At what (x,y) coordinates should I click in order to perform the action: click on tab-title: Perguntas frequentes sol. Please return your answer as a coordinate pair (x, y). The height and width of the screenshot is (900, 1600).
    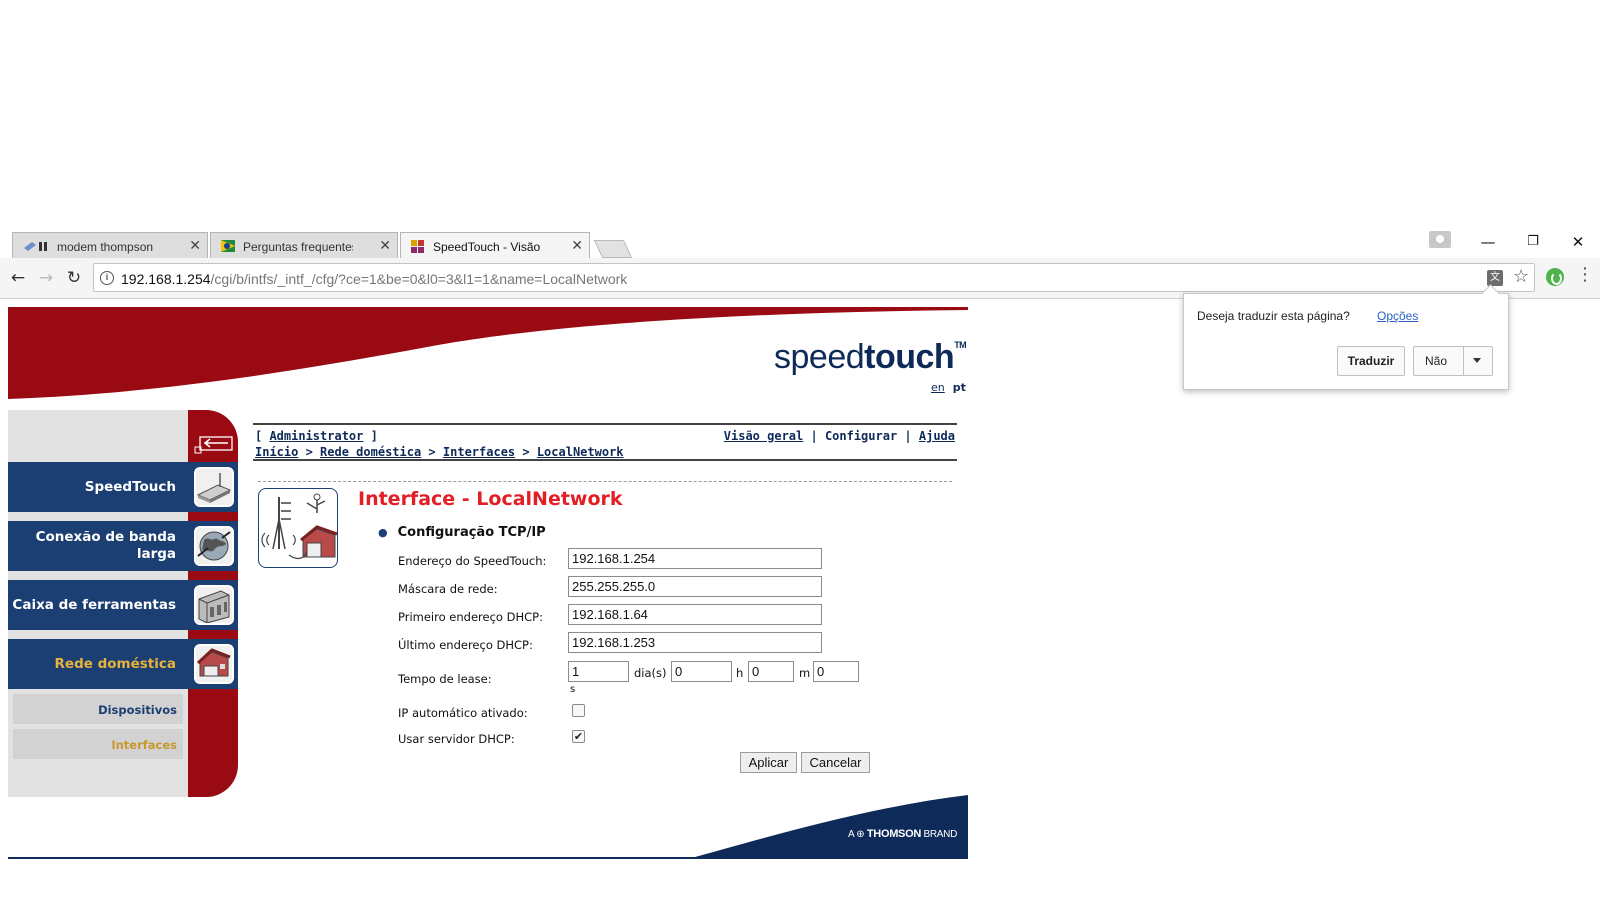
    Looking at the image, I should click on (298, 247).